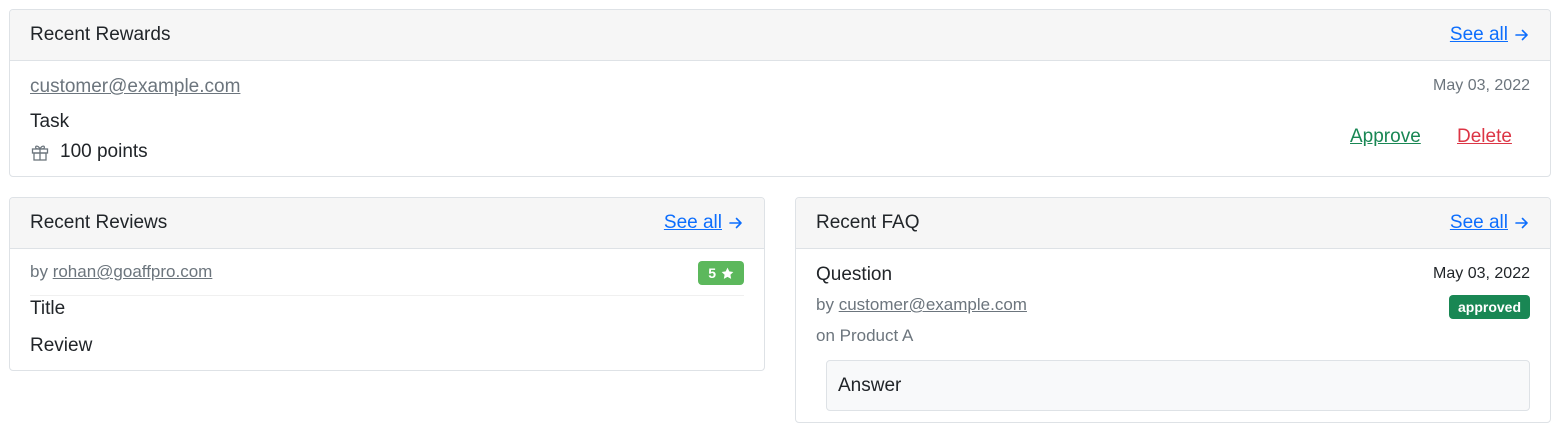  I want to click on reviews-see-all-link: See all, so click(704, 223).